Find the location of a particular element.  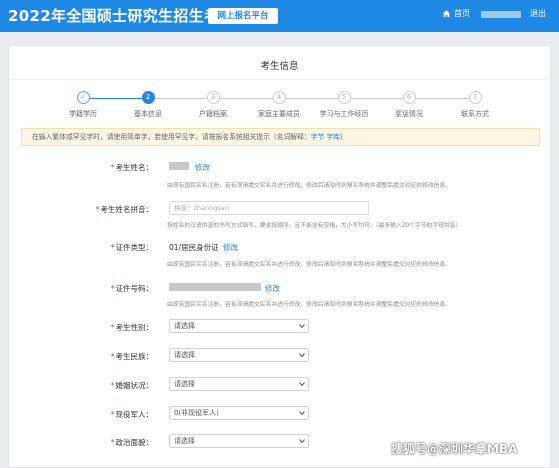

notice-end: ） is located at coordinates (343, 137).